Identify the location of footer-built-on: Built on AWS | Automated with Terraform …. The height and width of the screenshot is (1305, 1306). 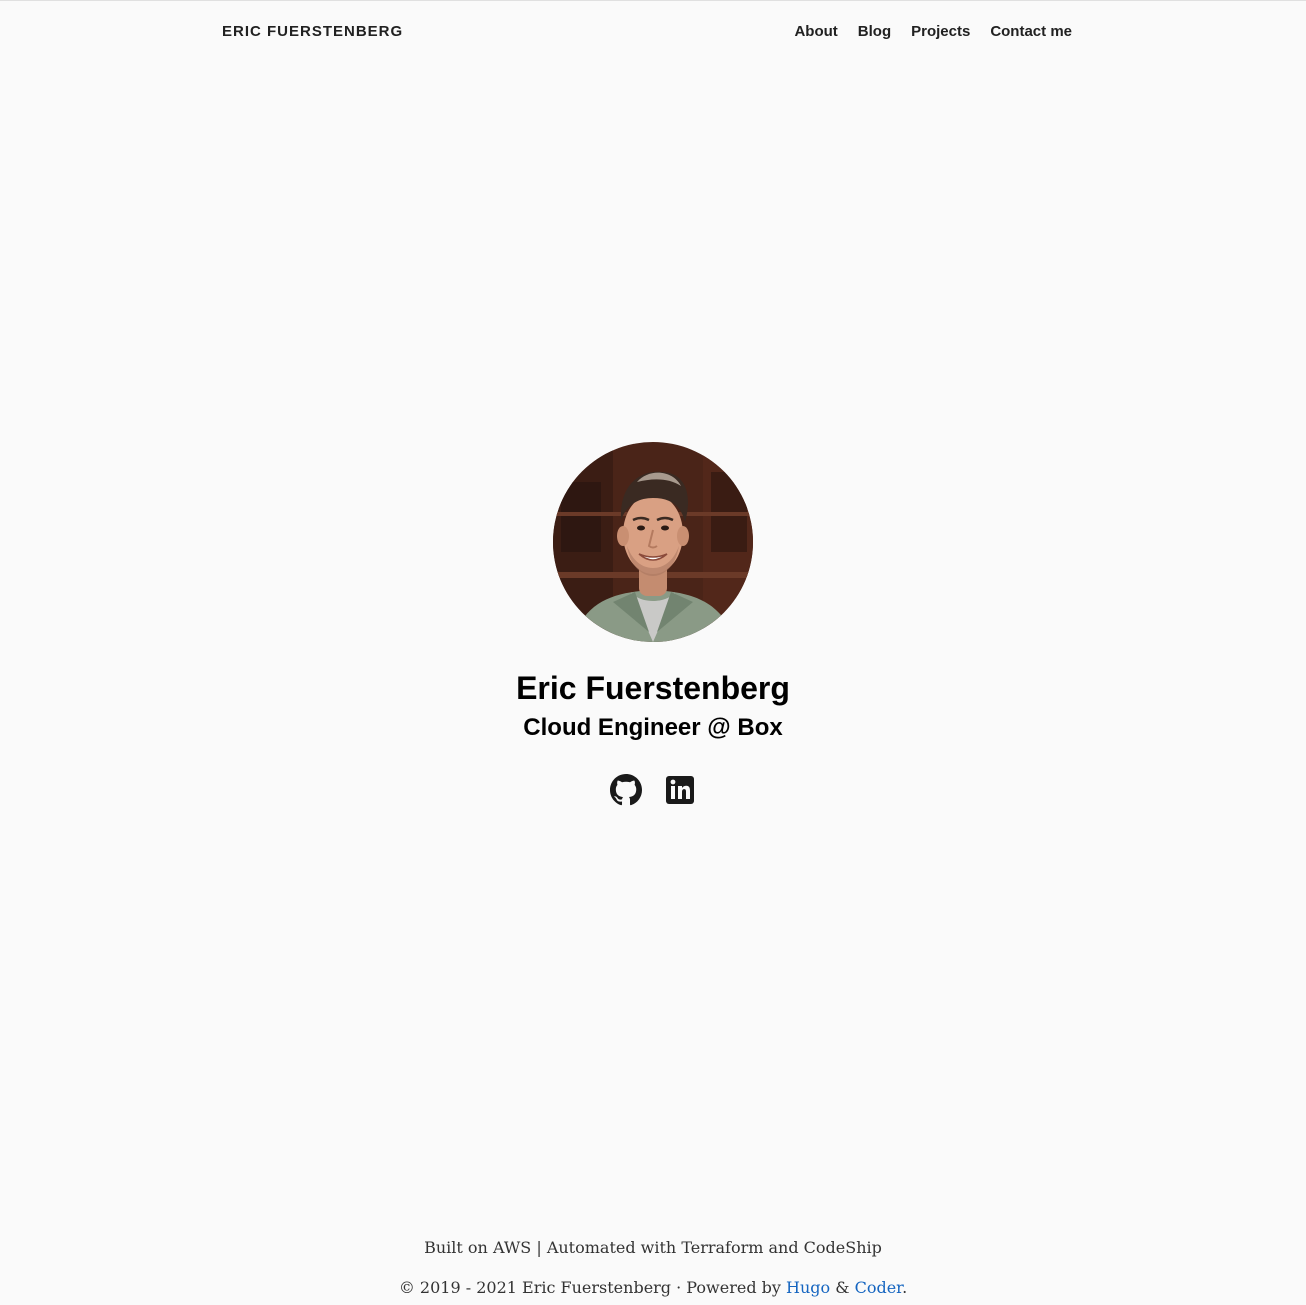
(653, 1247).